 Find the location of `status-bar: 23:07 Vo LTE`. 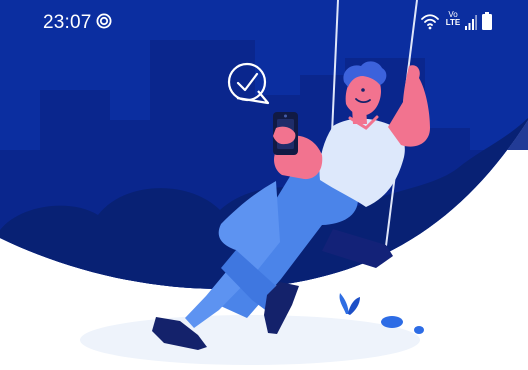

status-bar: 23:07 Vo LTE is located at coordinates (264, 22).